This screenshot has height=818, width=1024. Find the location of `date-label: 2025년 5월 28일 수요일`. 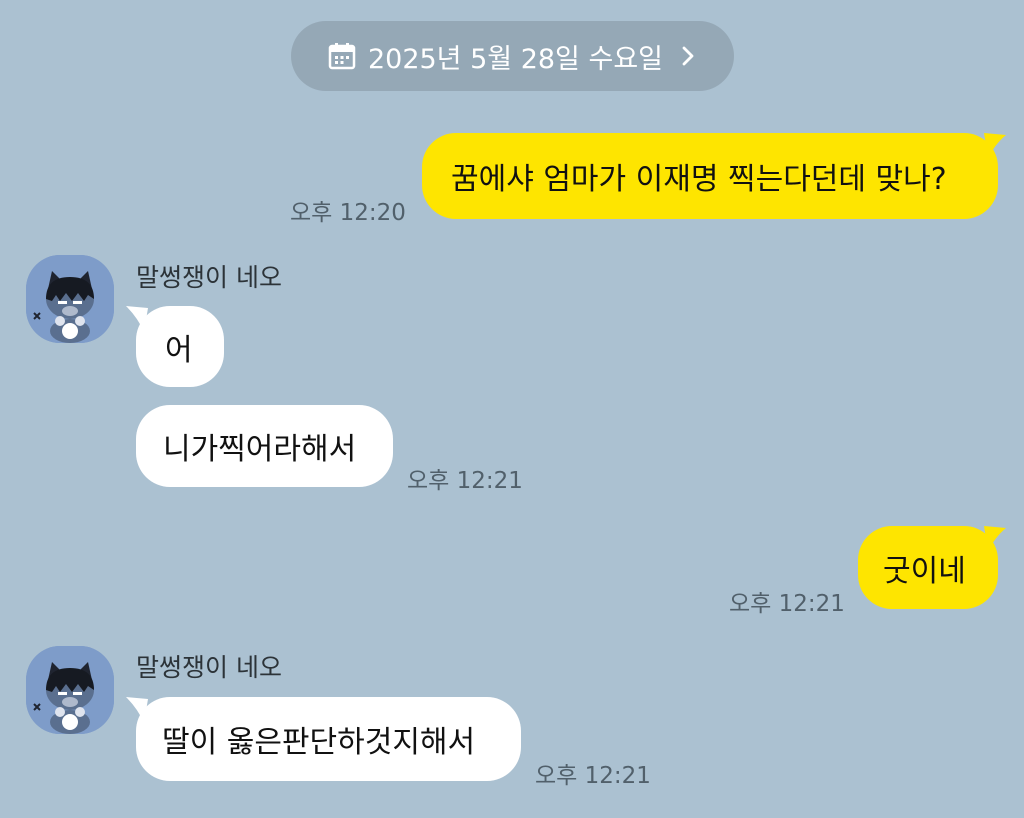

date-label: 2025년 5월 28일 수요일 is located at coordinates (515, 59).